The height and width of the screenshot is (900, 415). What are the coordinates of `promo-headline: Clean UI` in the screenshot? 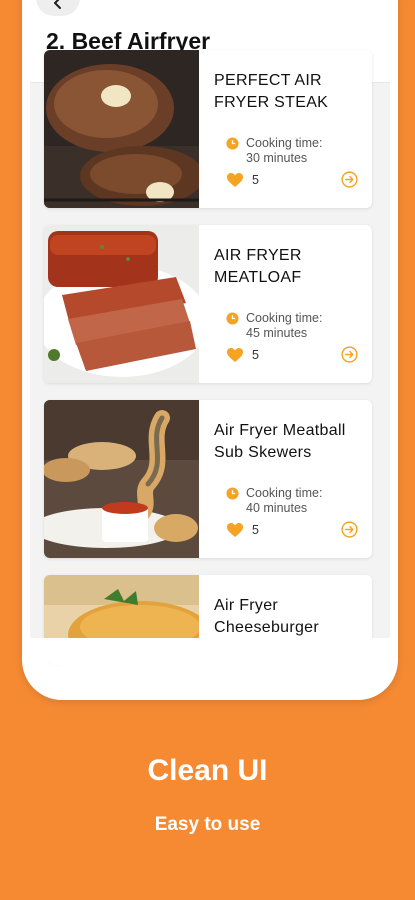 It's located at (207, 770).